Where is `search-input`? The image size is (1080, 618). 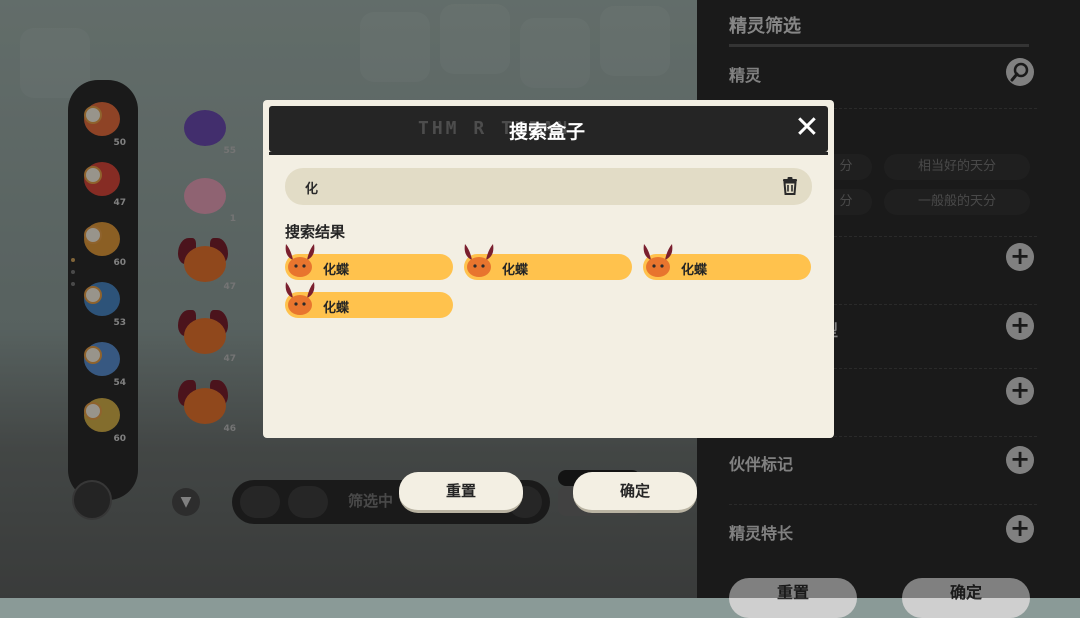 search-input is located at coordinates (548, 186).